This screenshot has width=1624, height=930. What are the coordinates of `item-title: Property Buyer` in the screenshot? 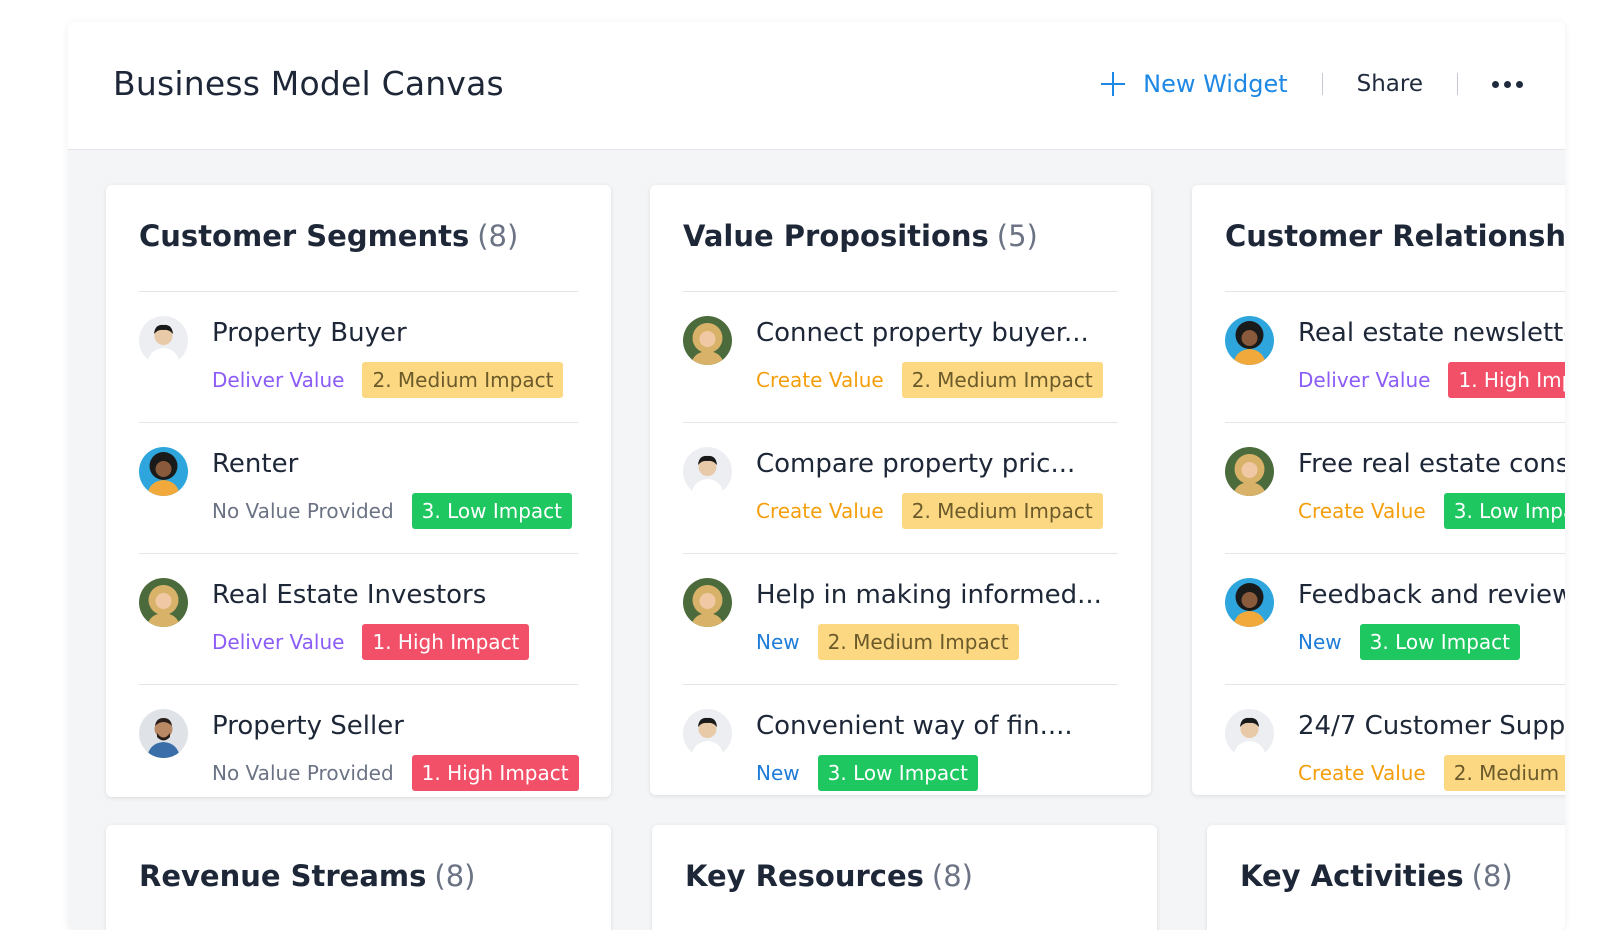 It's located at (309, 333).